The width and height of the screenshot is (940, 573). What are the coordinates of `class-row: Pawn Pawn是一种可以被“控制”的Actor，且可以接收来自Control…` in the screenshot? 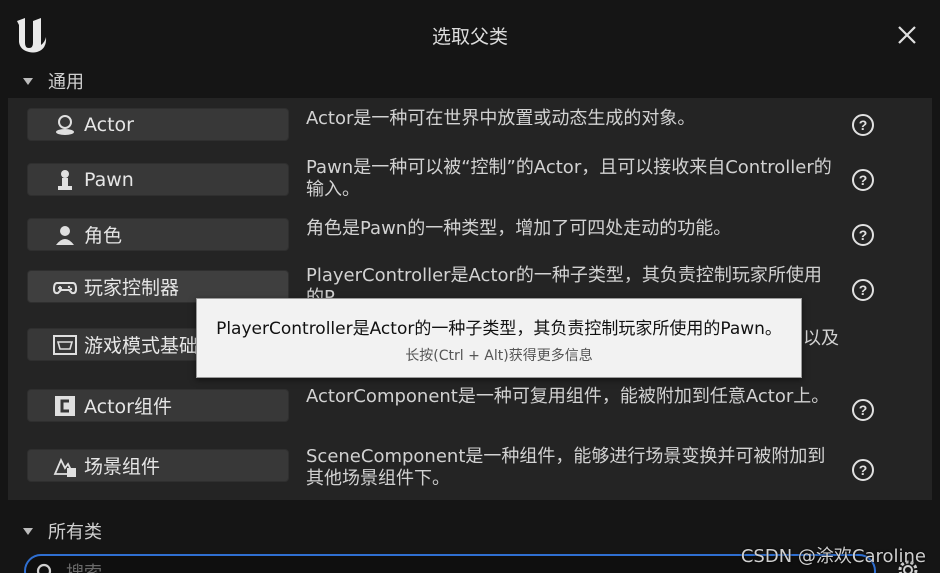 It's located at (470, 186).